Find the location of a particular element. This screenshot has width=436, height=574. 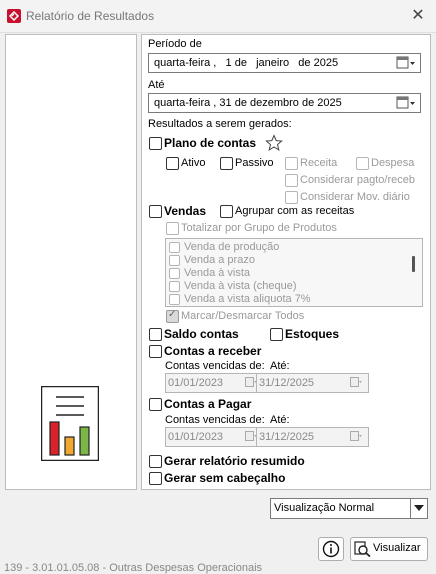

receber-to-date: 31/12/2025 is located at coordinates (312, 383).